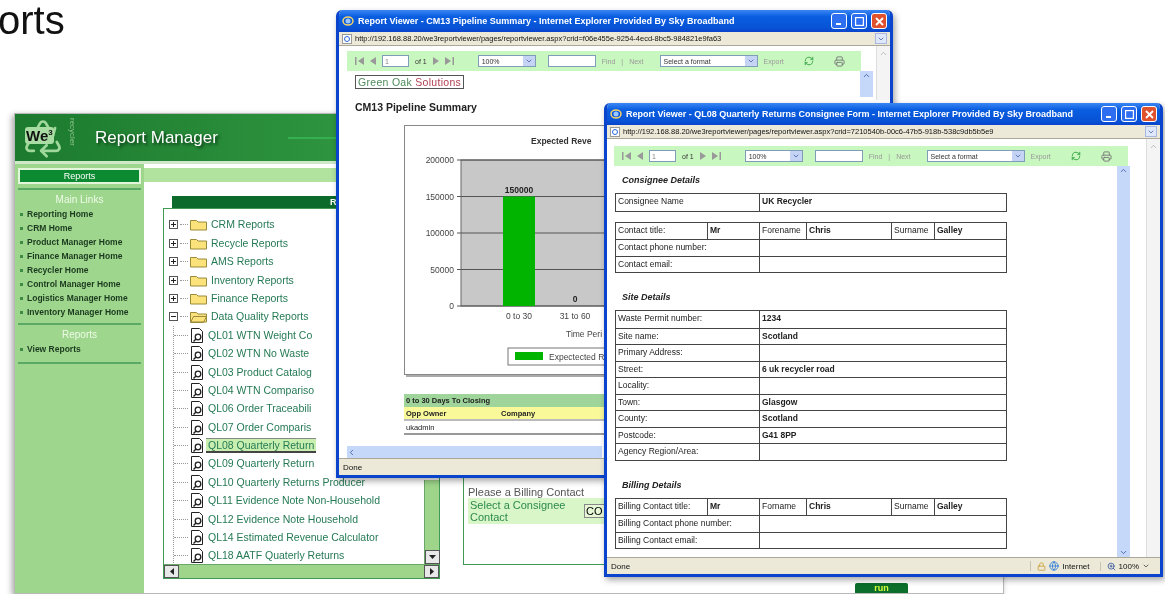 The image size is (1165, 594). Describe the element at coordinates (439, 233) in the screenshot. I see `axis-tick-label: 100000` at that location.